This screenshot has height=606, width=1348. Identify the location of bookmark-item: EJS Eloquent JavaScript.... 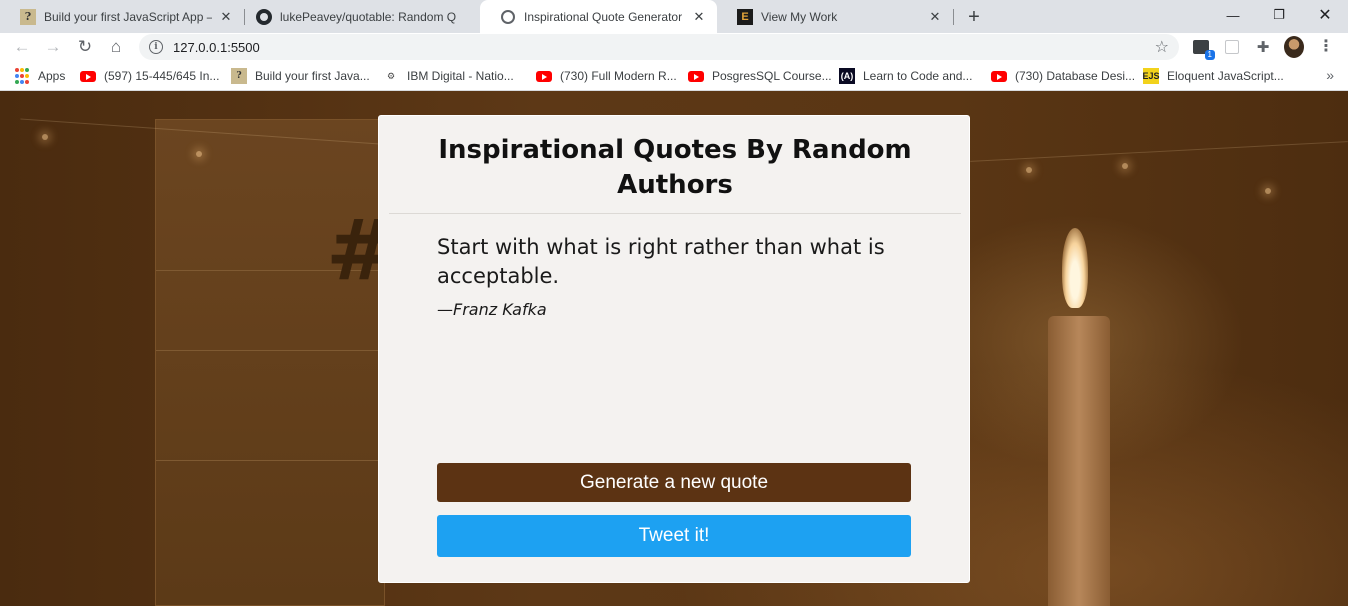
(1213, 76).